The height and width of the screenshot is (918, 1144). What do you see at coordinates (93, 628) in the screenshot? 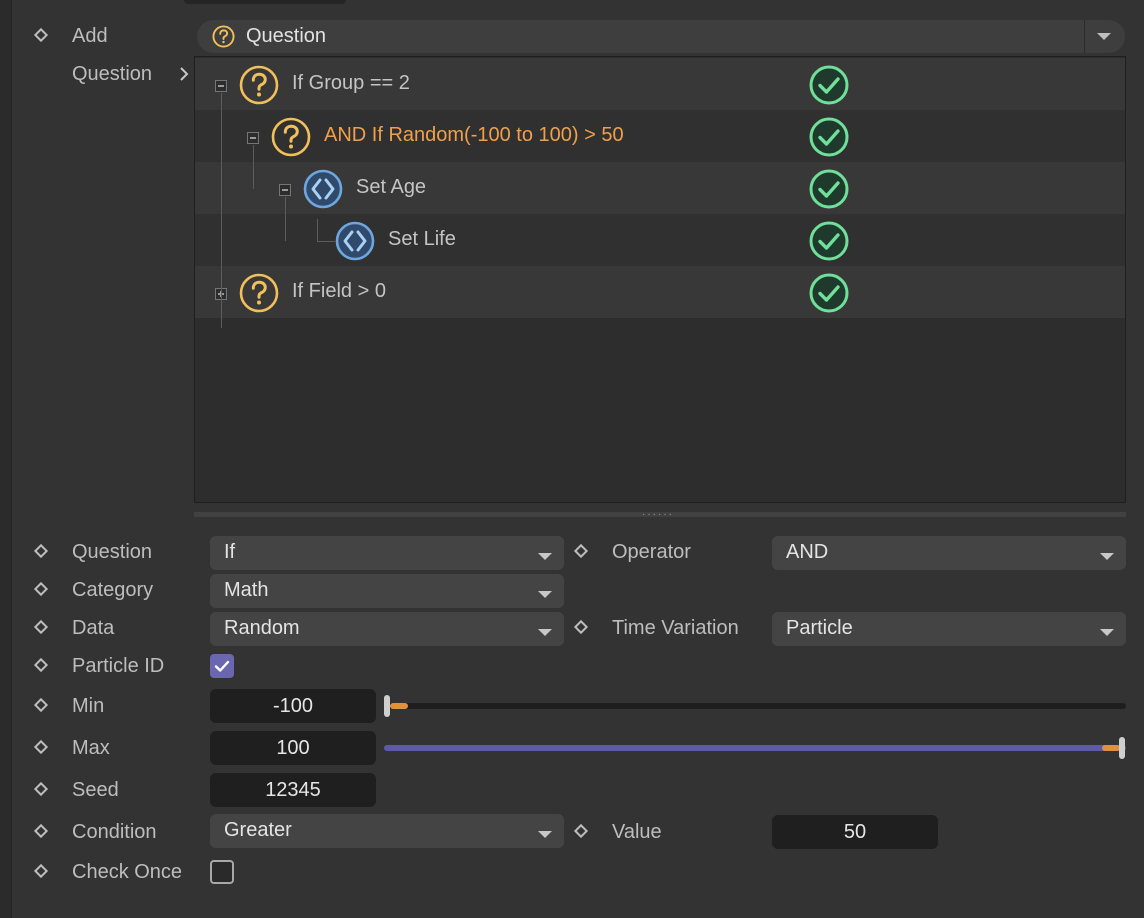
I see `data-label: Data` at bounding box center [93, 628].